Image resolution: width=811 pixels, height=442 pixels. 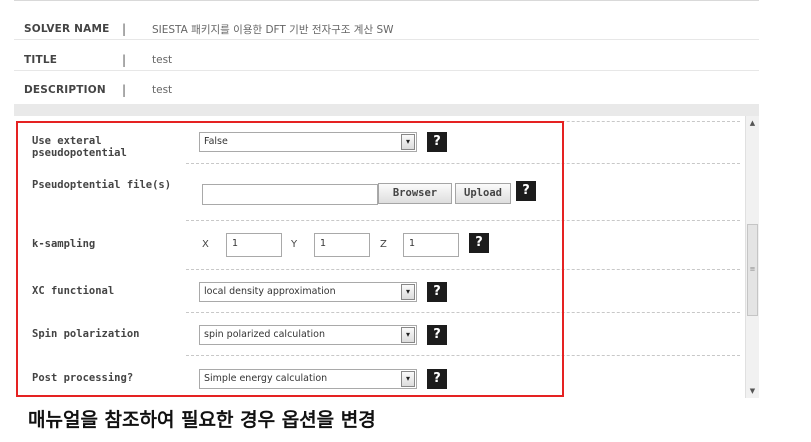 I want to click on pseudo-label: Use exteral pseudopotential, so click(x=79, y=147).